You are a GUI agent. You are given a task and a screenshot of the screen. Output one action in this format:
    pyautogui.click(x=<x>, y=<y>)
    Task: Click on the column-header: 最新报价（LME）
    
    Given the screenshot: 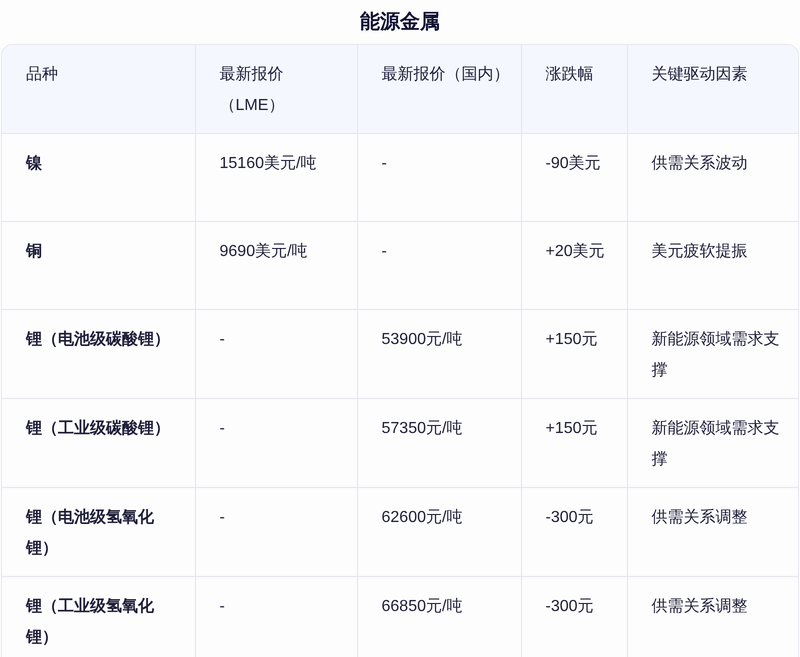 What is the action you would take?
    pyautogui.click(x=276, y=89)
    